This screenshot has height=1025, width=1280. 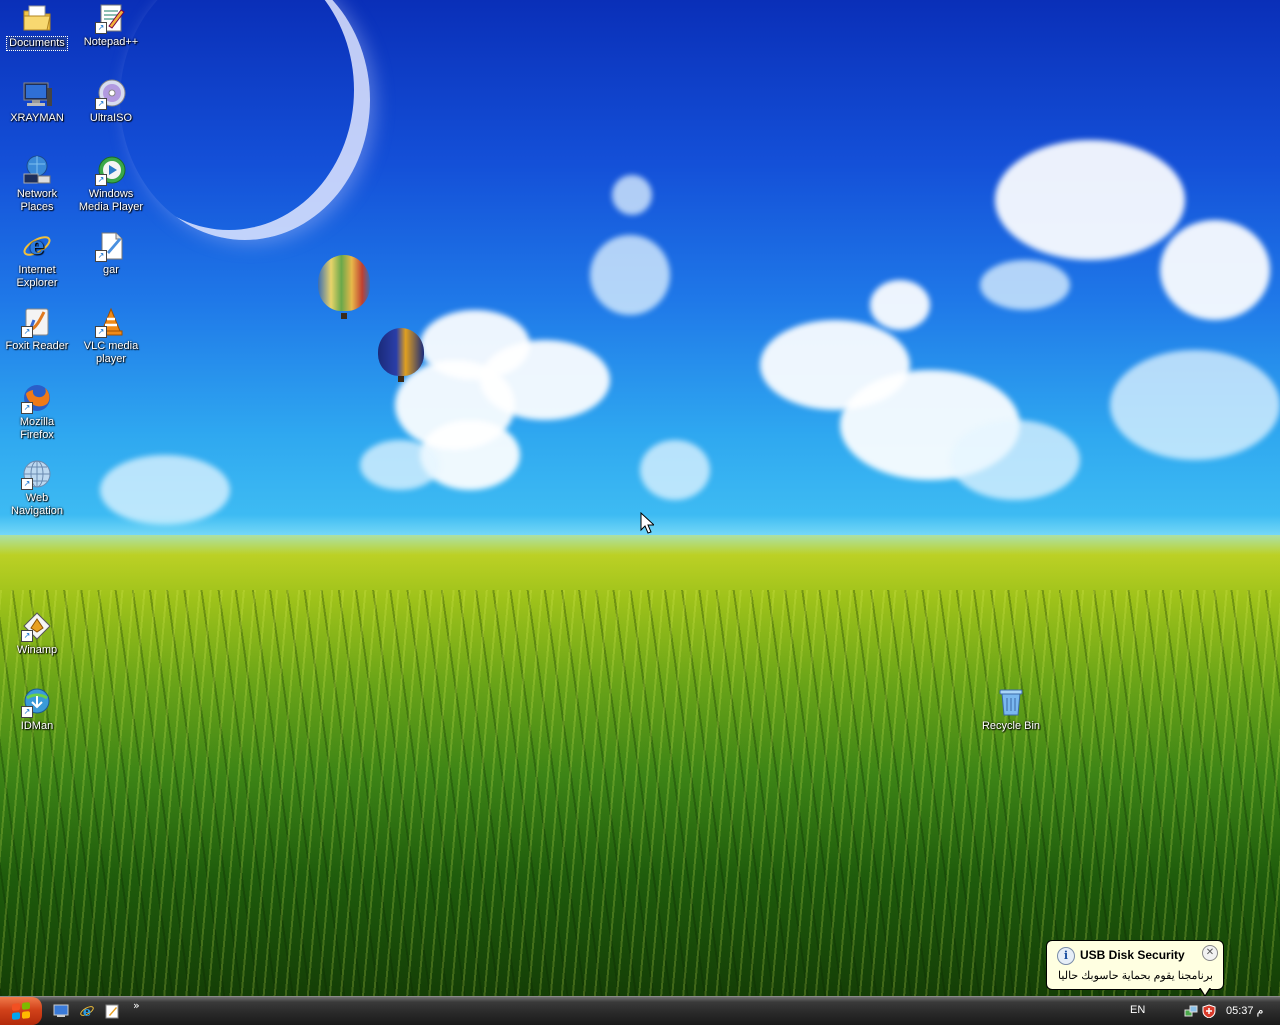 What do you see at coordinates (37, 474) in the screenshot?
I see `globe-icon: ↗` at bounding box center [37, 474].